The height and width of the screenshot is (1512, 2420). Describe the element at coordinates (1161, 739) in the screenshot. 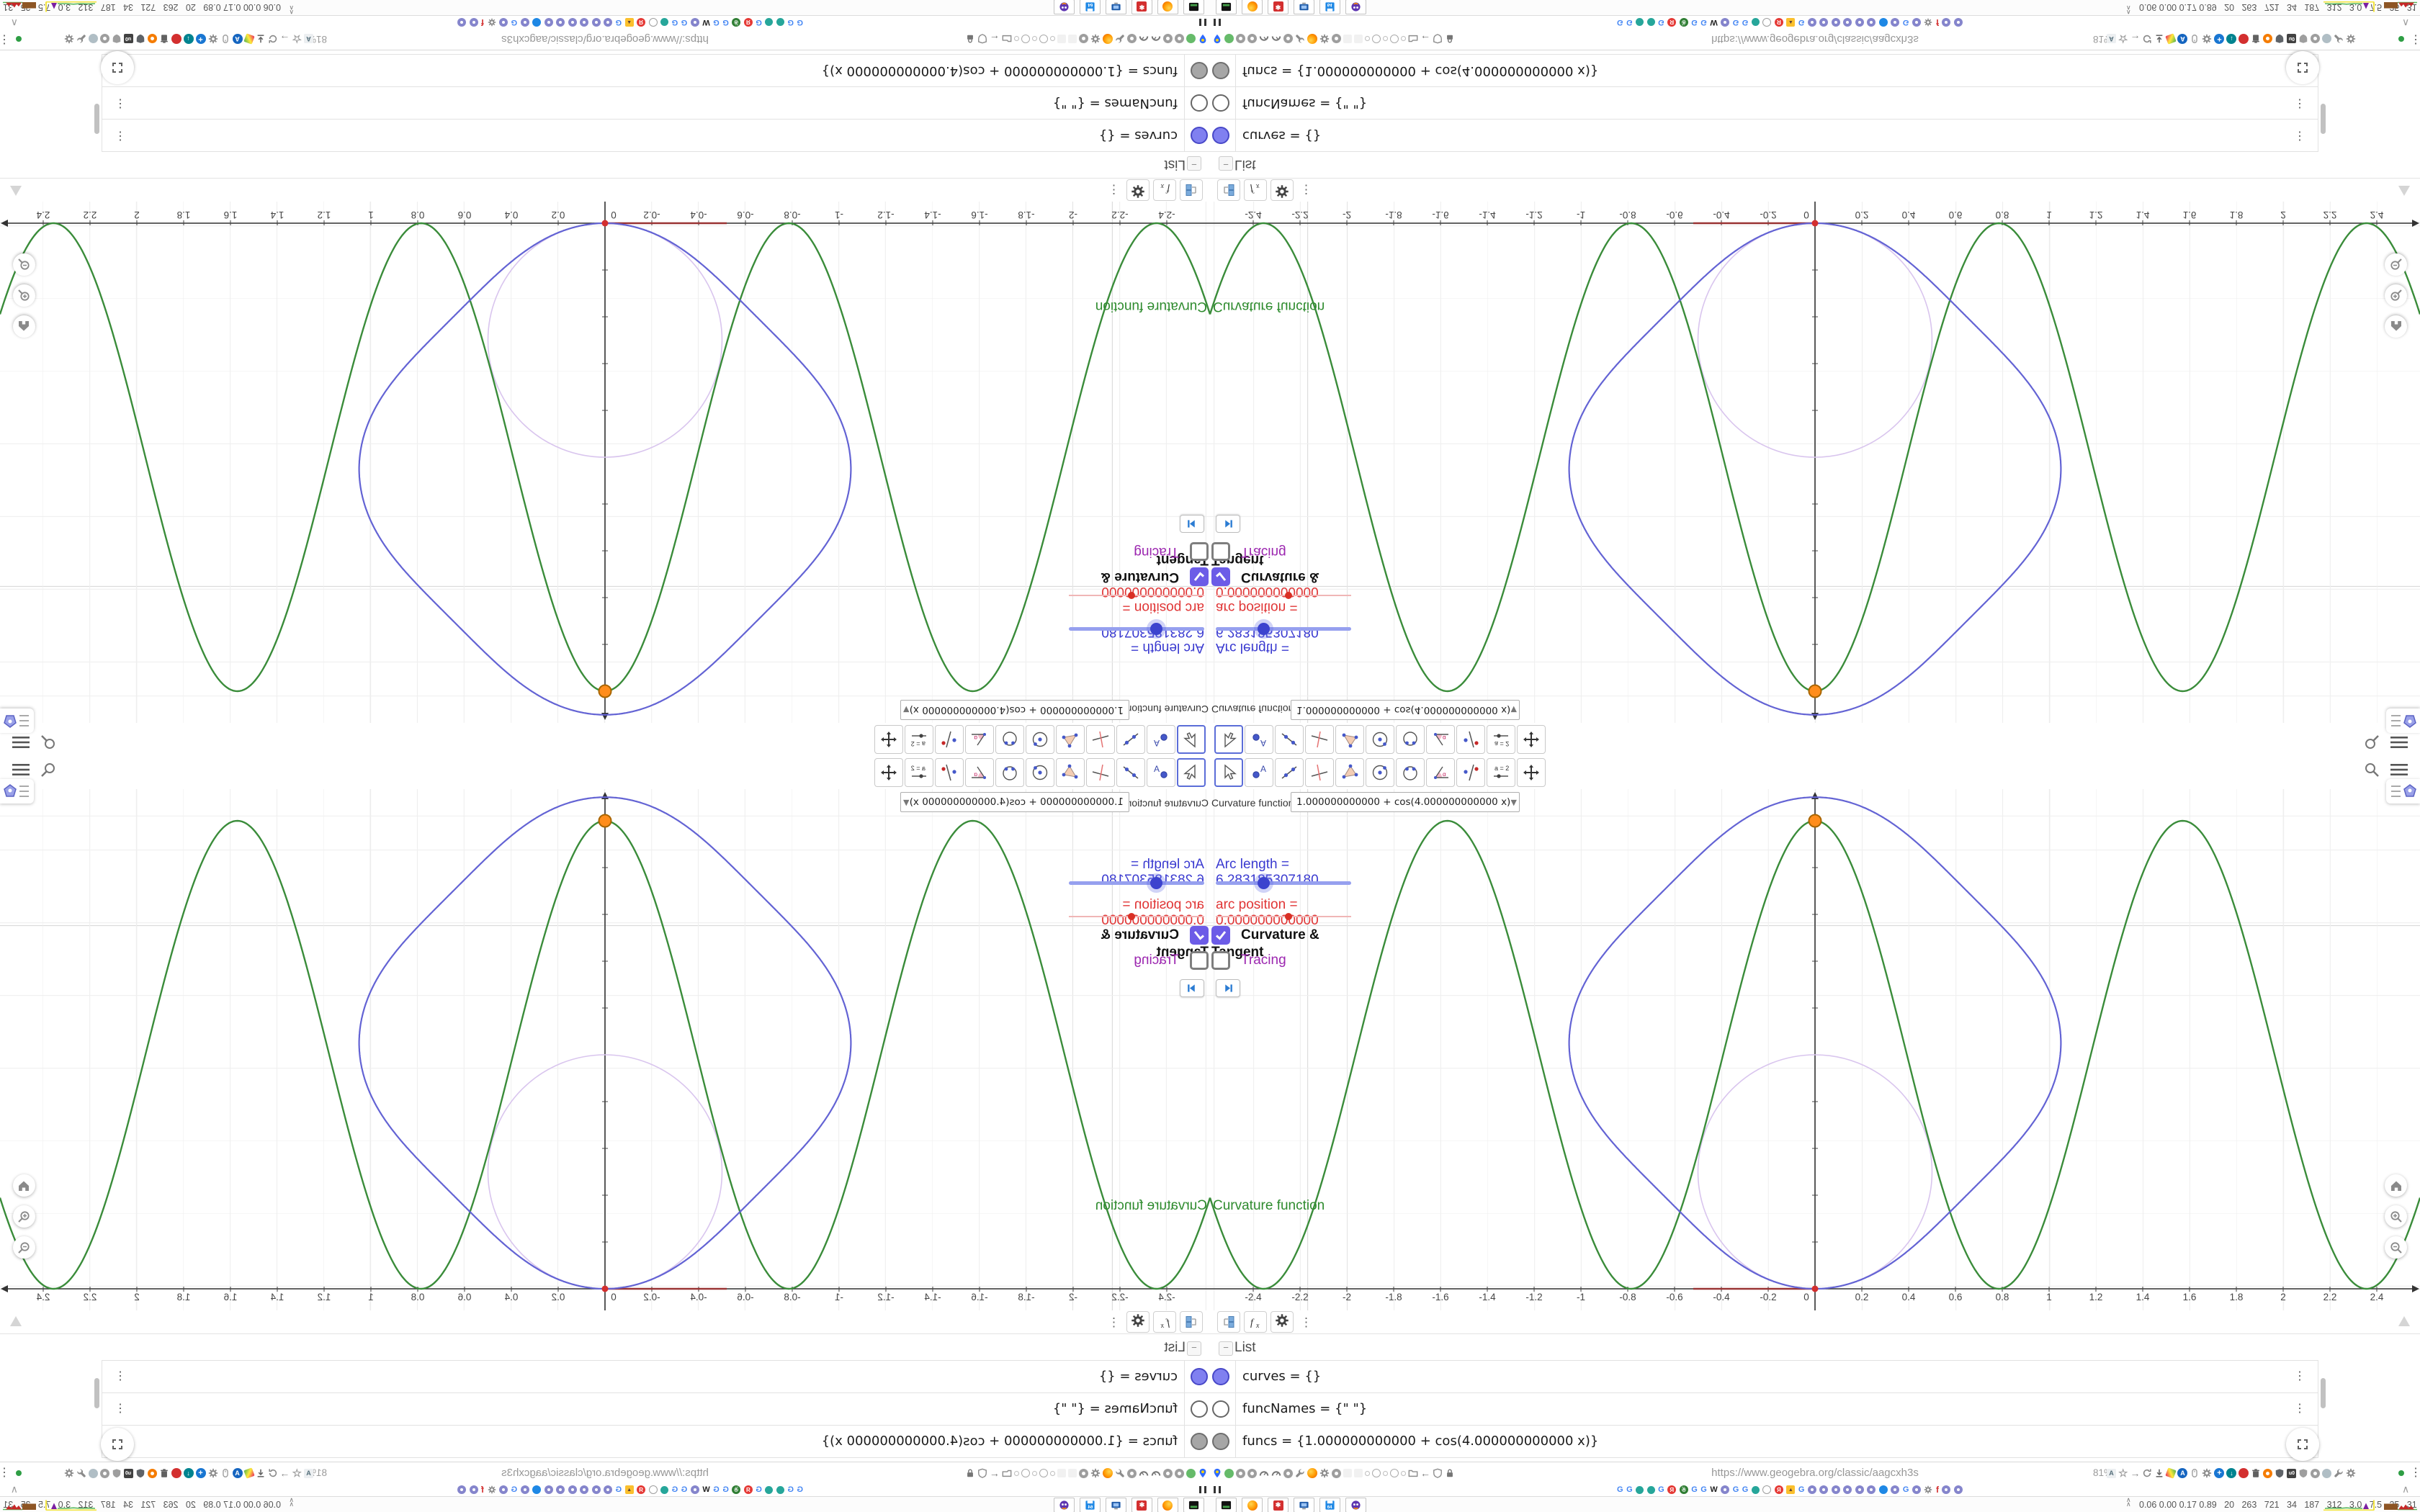

I see `tool-point: A` at that location.